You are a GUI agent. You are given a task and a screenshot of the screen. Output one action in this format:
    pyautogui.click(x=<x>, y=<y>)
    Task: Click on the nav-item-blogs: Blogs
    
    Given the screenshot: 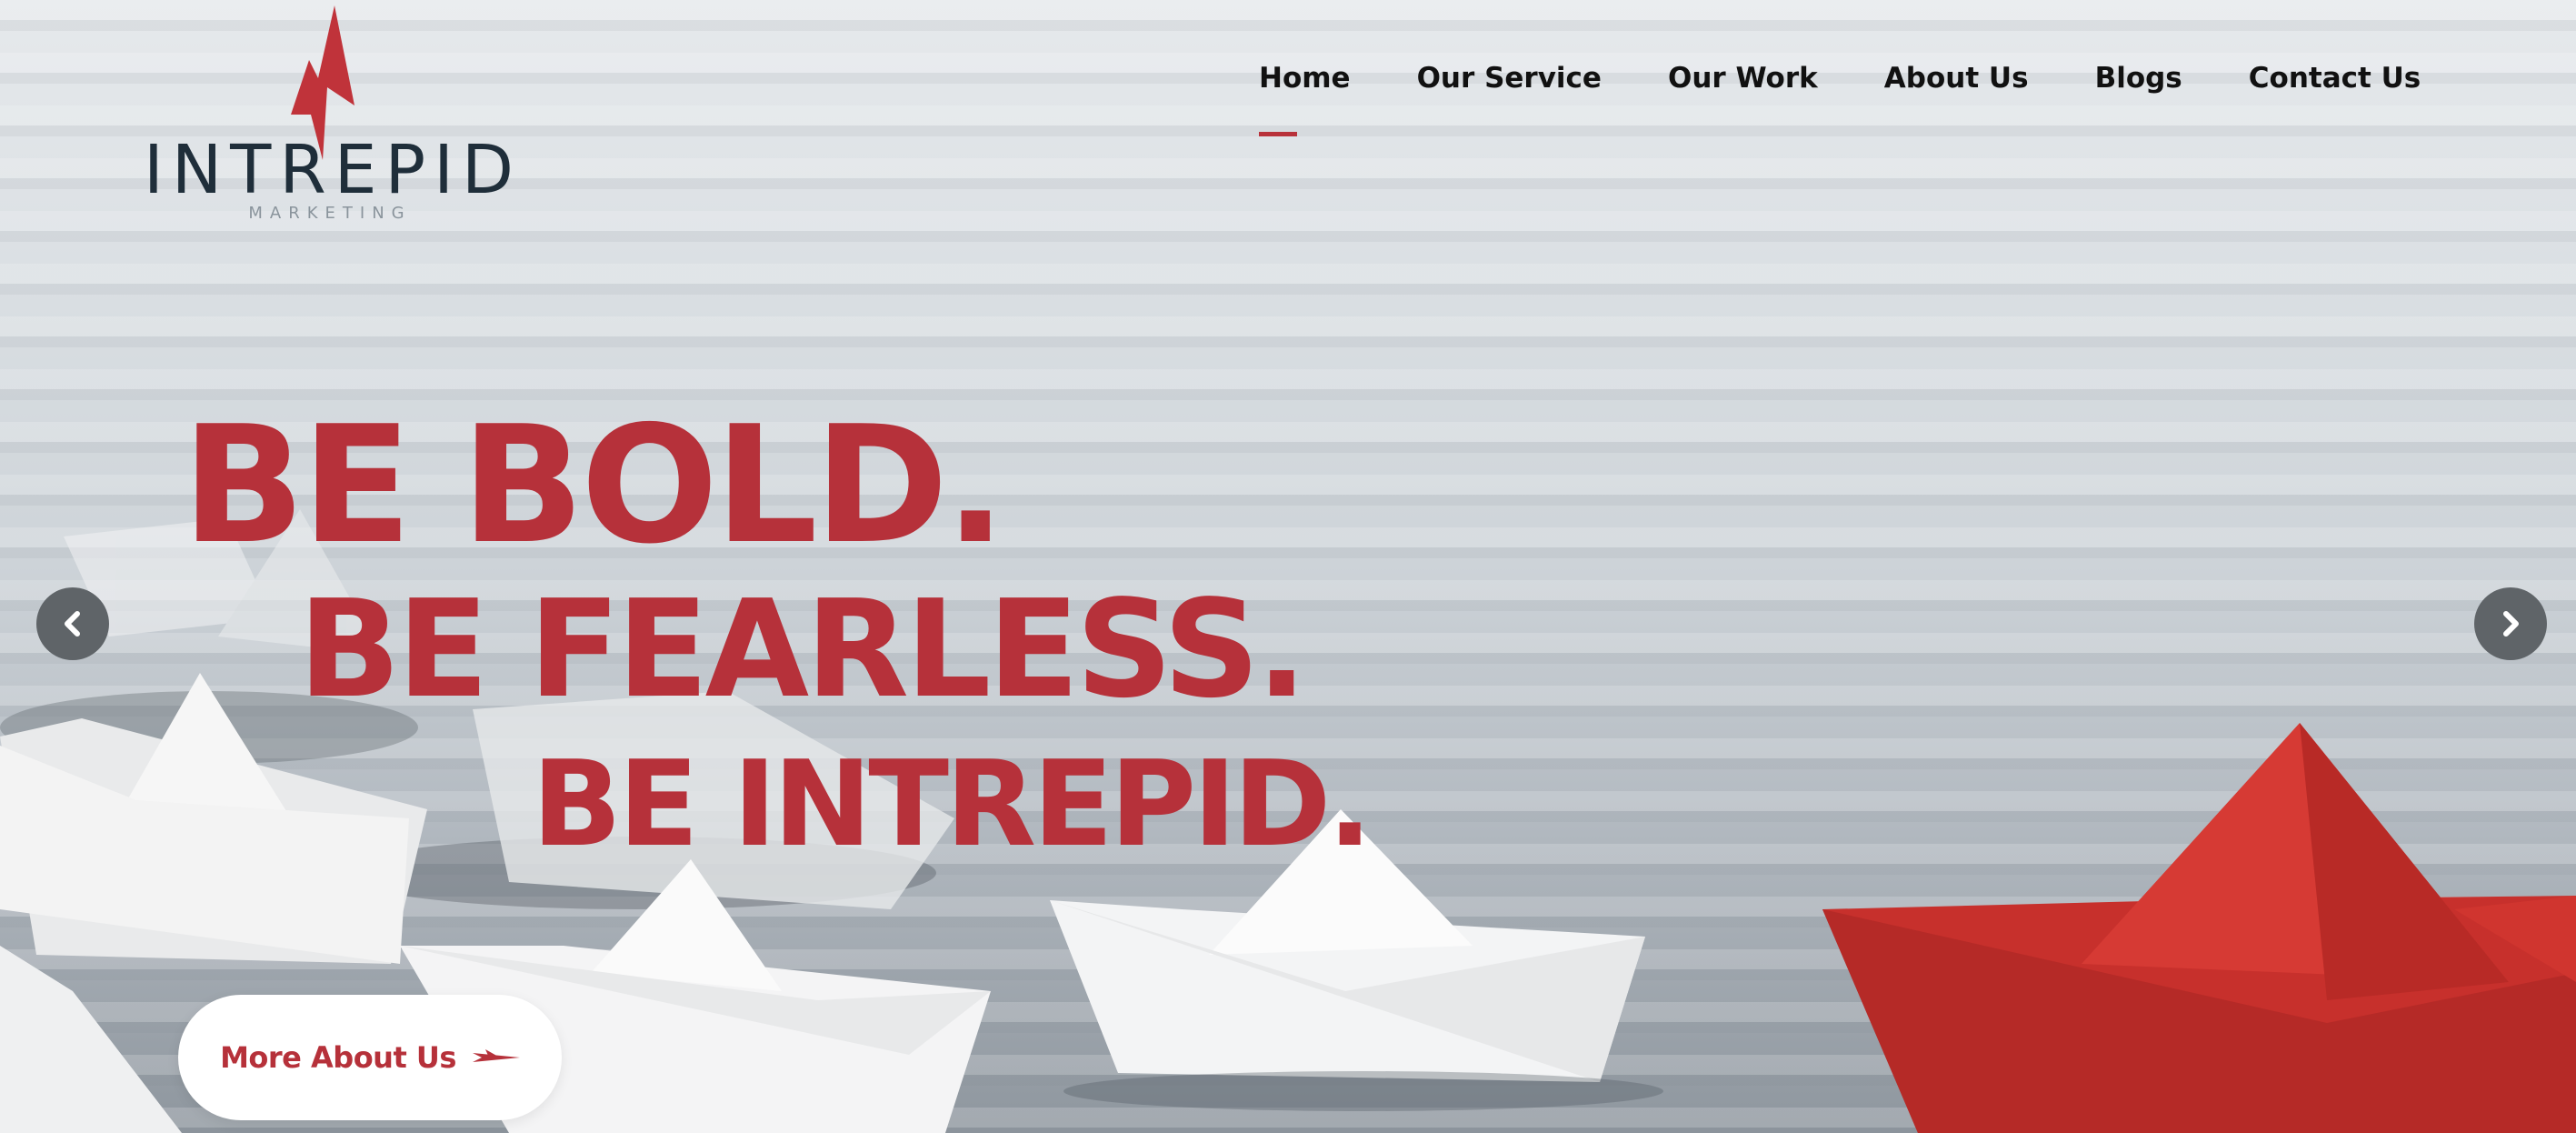 What is the action you would take?
    pyautogui.click(x=2138, y=78)
    